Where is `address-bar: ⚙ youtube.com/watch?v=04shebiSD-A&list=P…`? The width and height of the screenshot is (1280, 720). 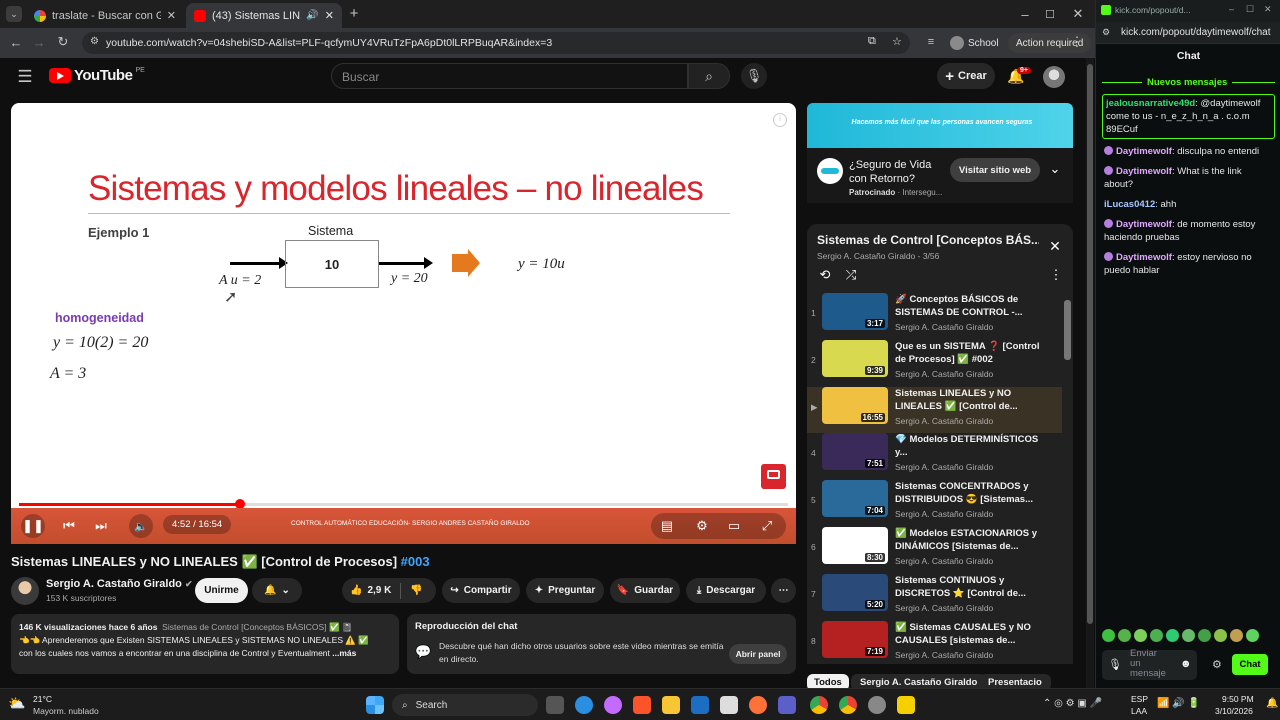
address-bar: ⚙ youtube.com/watch?v=04shebiSD-A&list=P… is located at coordinates (496, 43).